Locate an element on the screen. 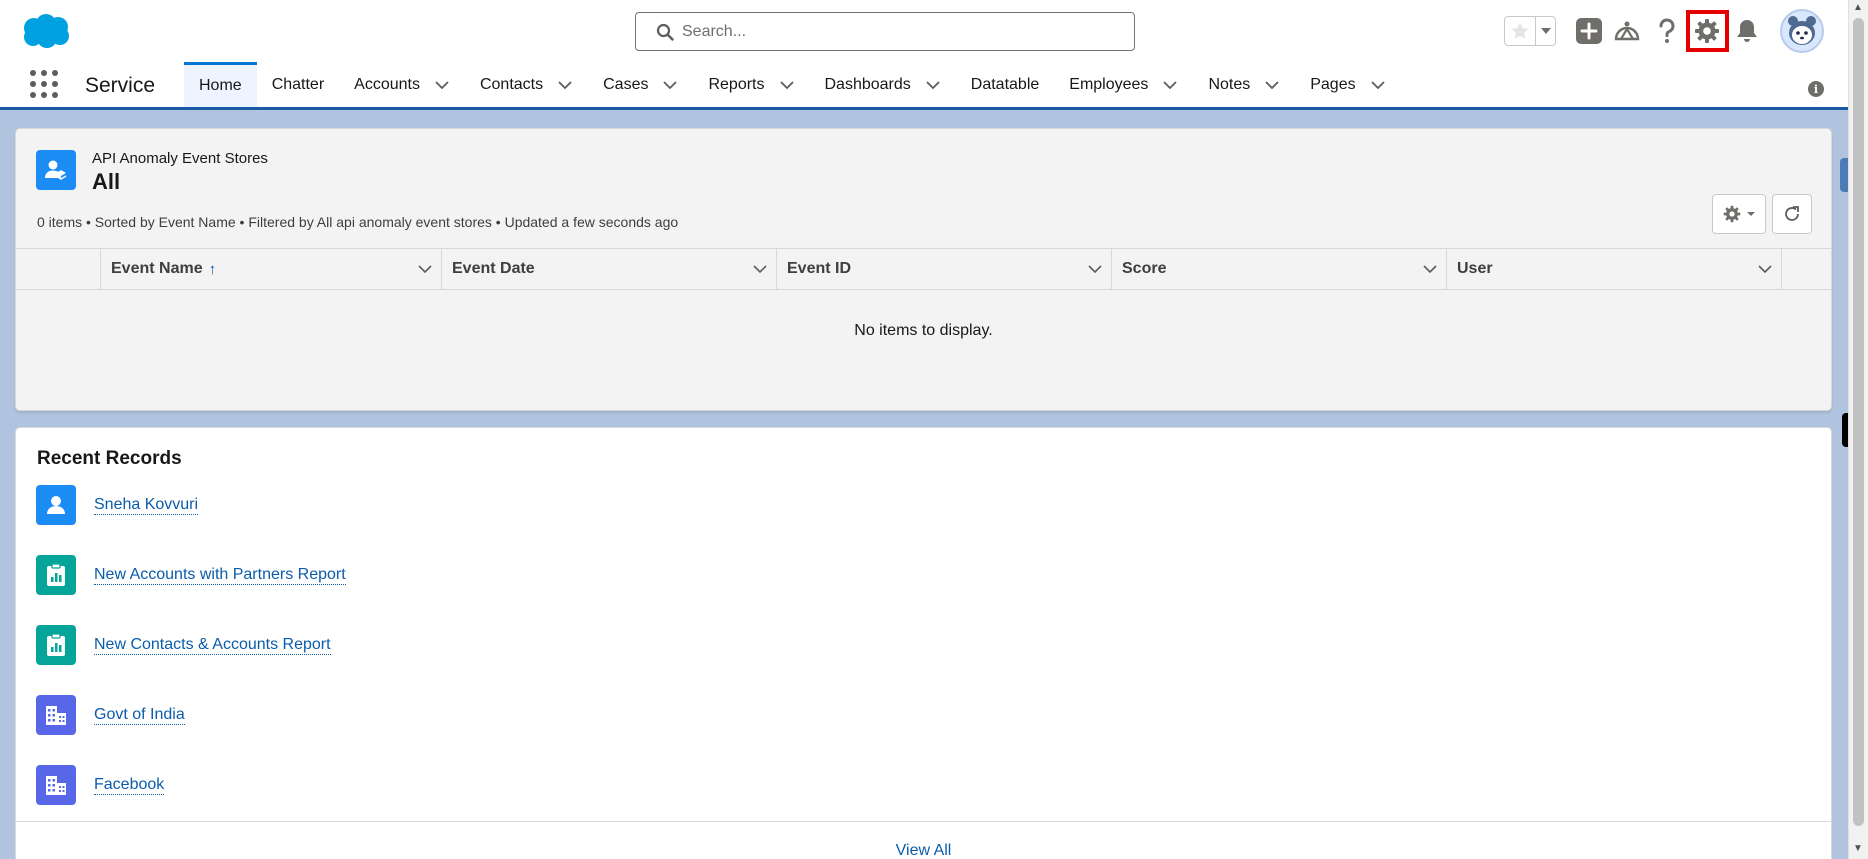 This screenshot has height=859, width=1868. salesforce-logo is located at coordinates (46, 31).